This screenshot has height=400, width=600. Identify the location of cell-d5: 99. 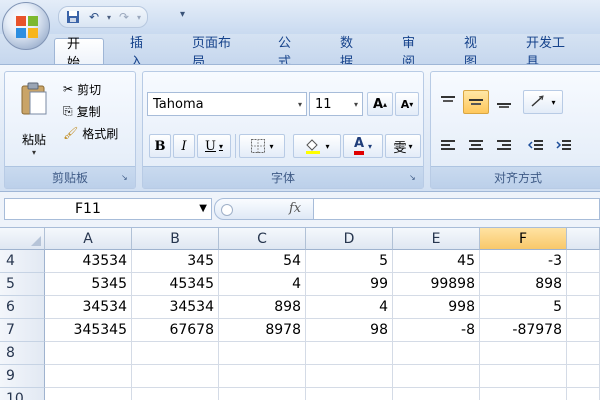
(349, 284).